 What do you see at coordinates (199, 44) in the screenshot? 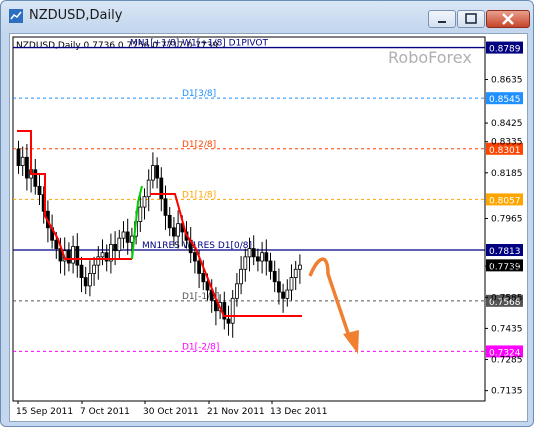
I see `level-label-0: MN1[+1/8] W1[+1/8] D1PIVOT` at bounding box center [199, 44].